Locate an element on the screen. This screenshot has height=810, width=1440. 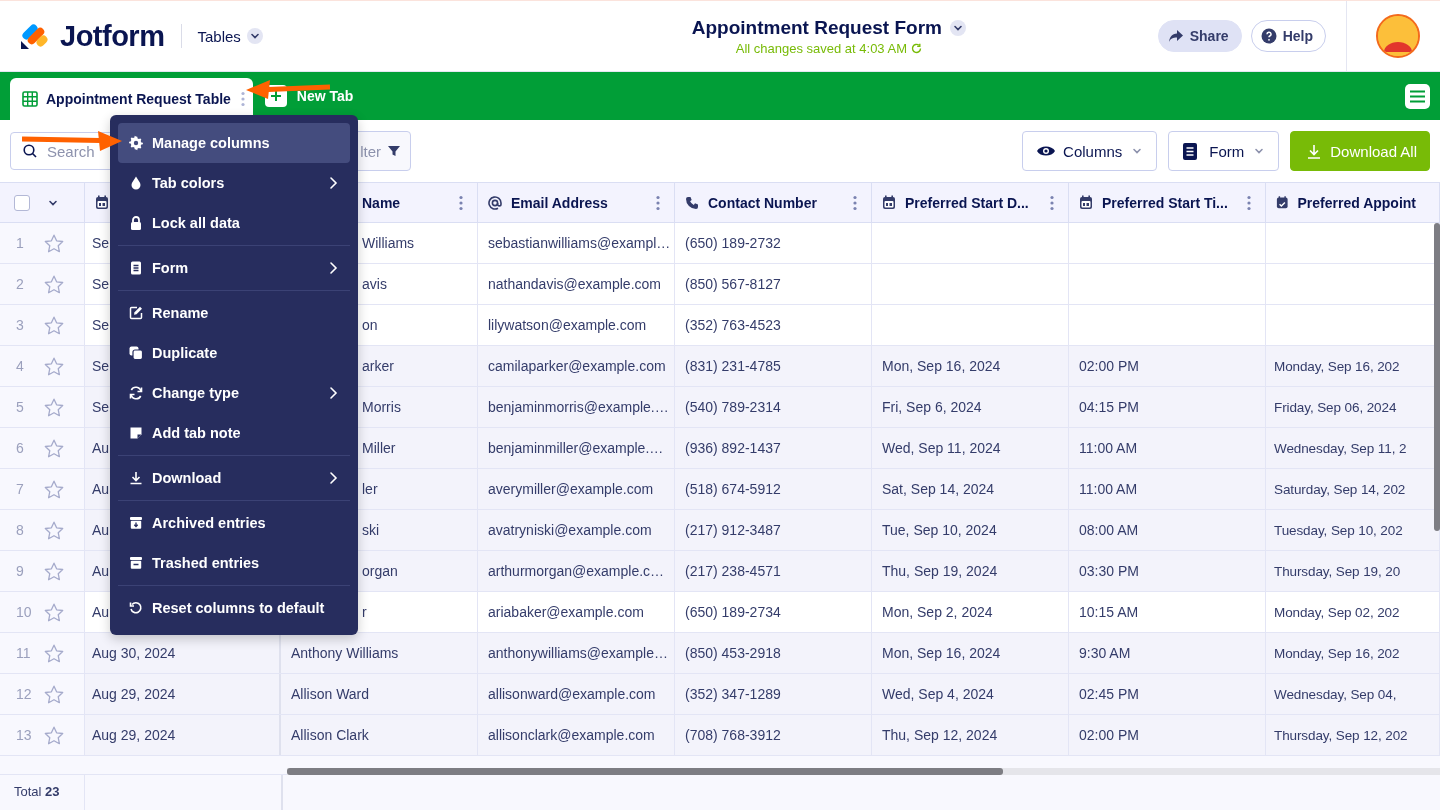
column-header: Preferred Appoint is located at coordinates (1356, 202).